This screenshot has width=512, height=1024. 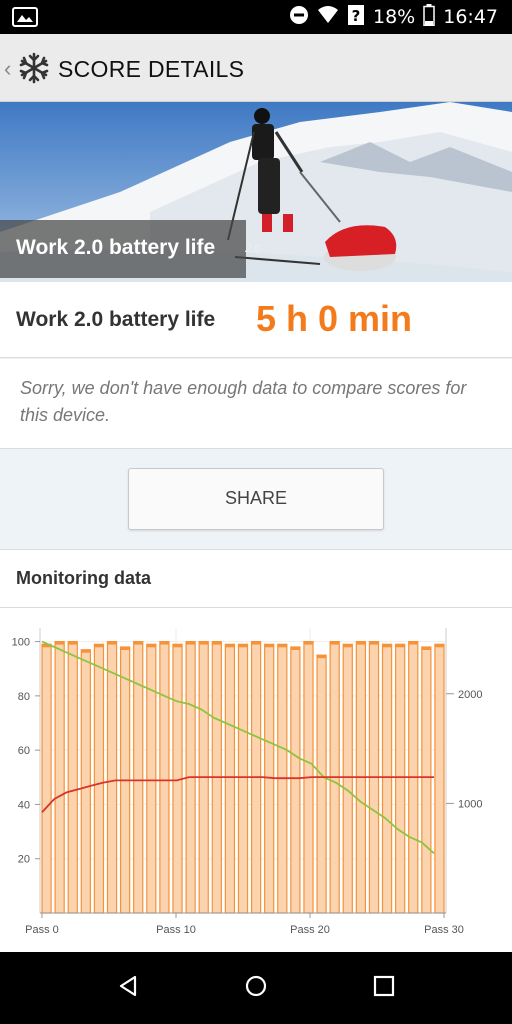 What do you see at coordinates (24, 697) in the screenshot?
I see `left-tick-label: 80` at bounding box center [24, 697].